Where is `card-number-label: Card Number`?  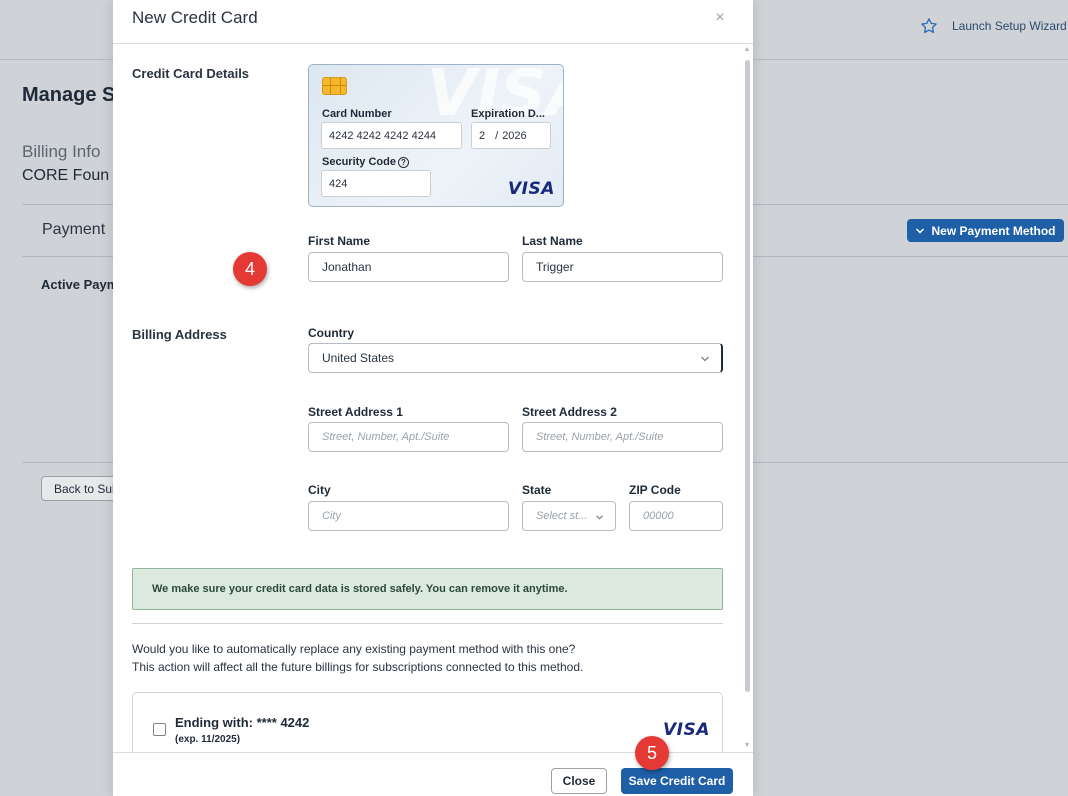
card-number-label: Card Number is located at coordinates (357, 114).